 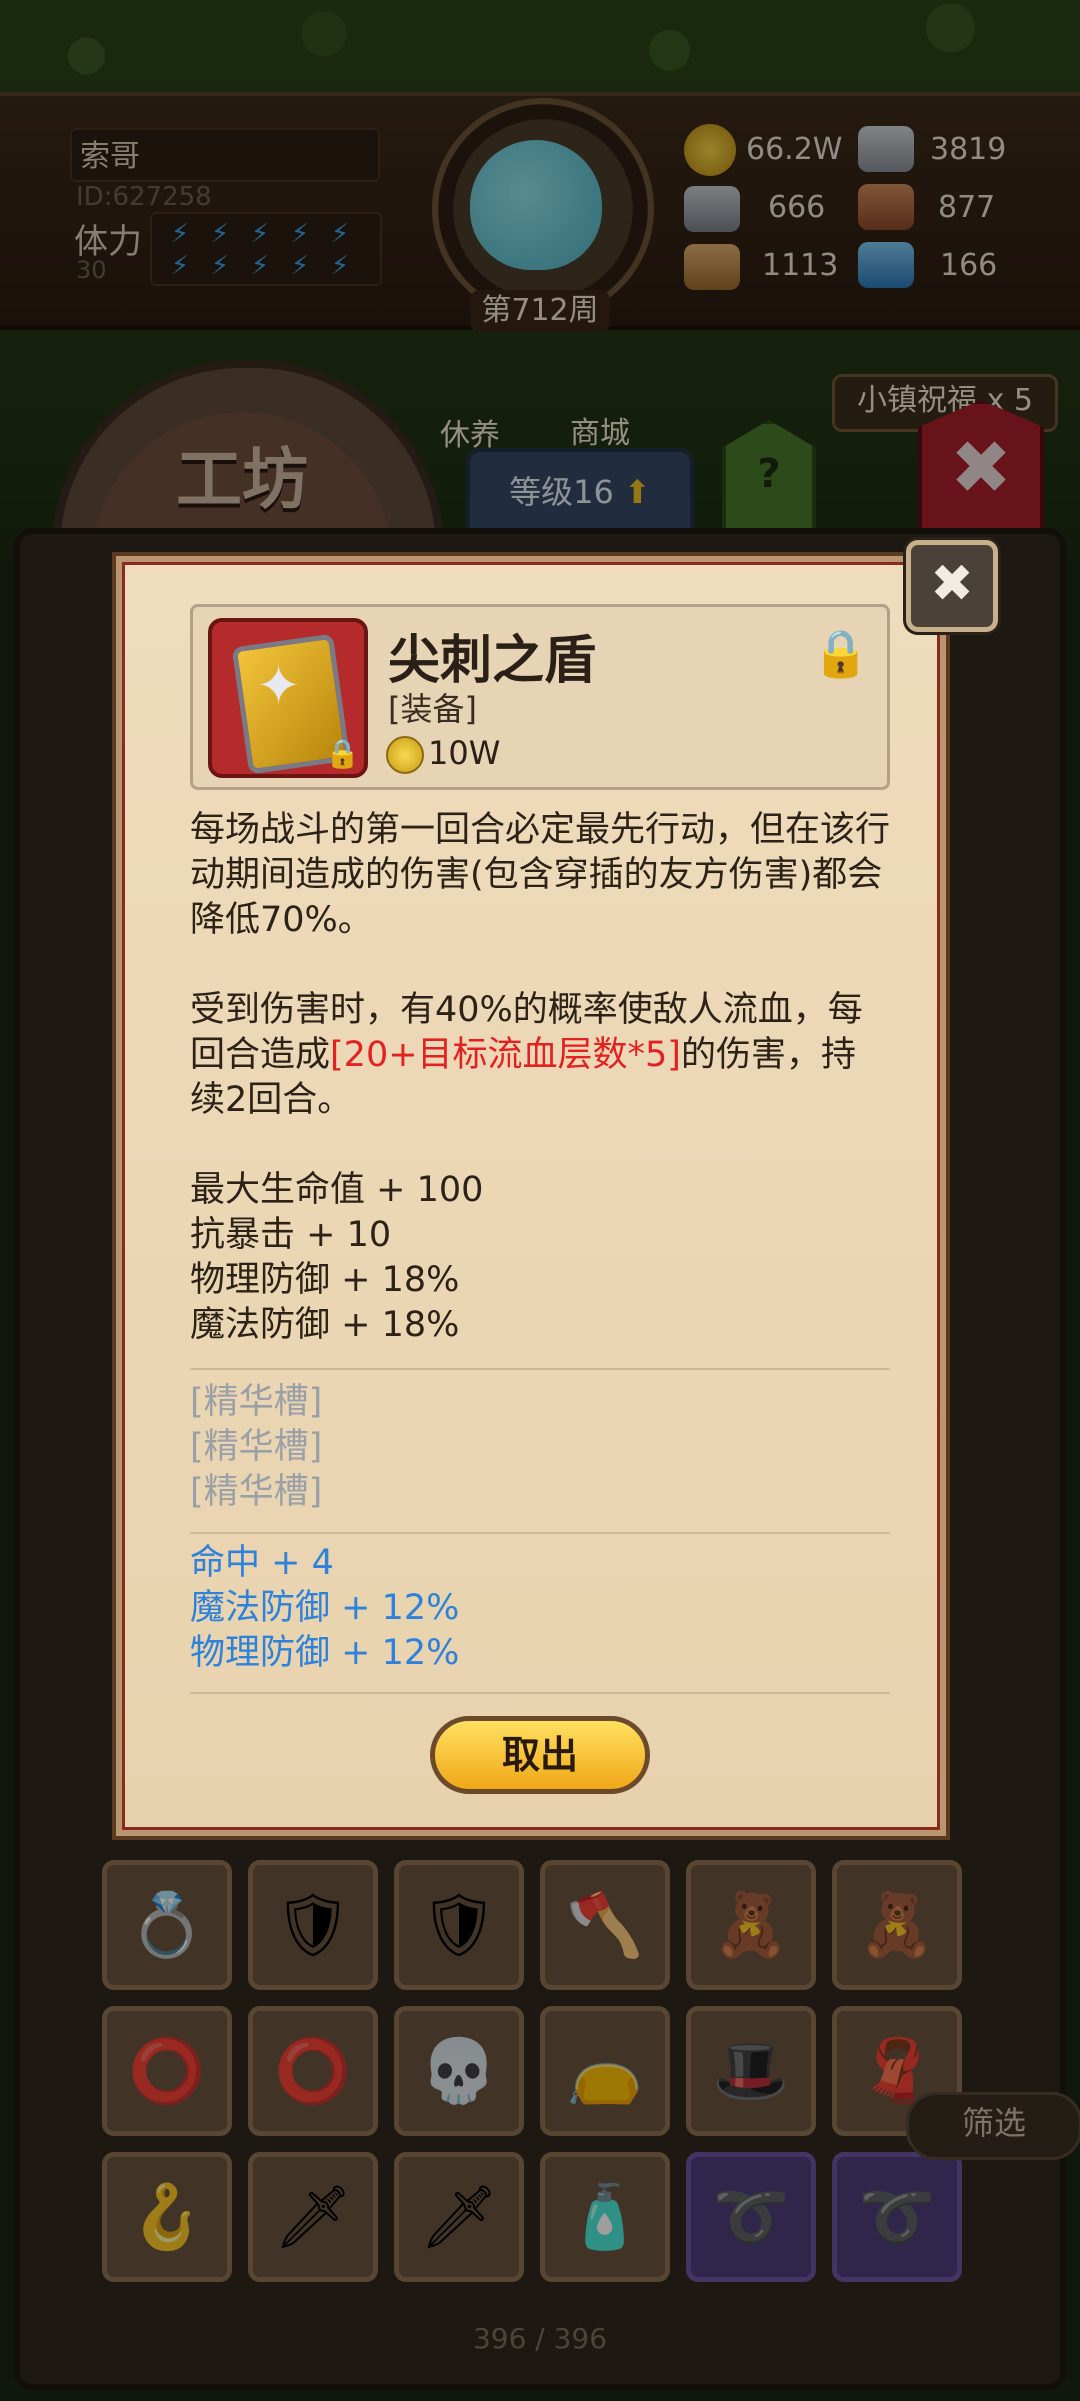 What do you see at coordinates (432, 709) in the screenshot?
I see `item-type: [装备]` at bounding box center [432, 709].